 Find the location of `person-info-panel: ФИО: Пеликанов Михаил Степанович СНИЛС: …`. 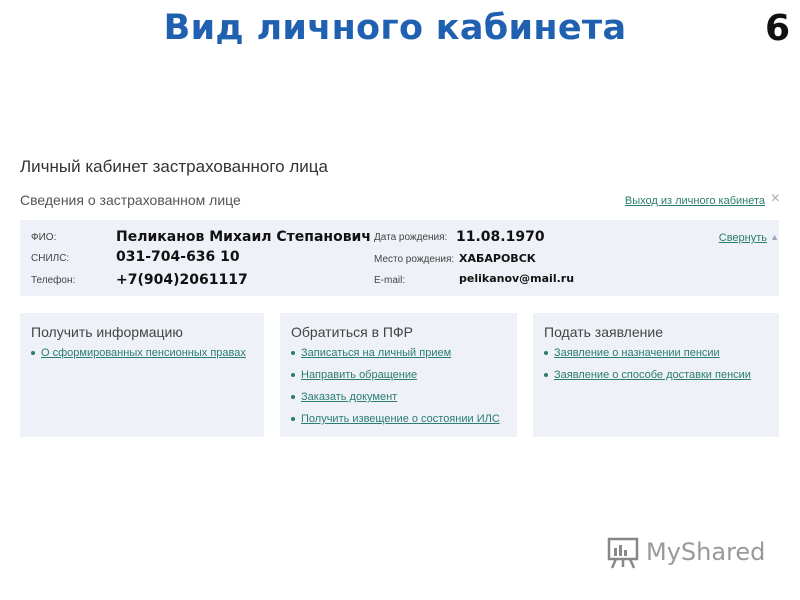

person-info-panel: ФИО: Пеликанов Михаил Степанович СНИЛС: … is located at coordinates (399, 258).